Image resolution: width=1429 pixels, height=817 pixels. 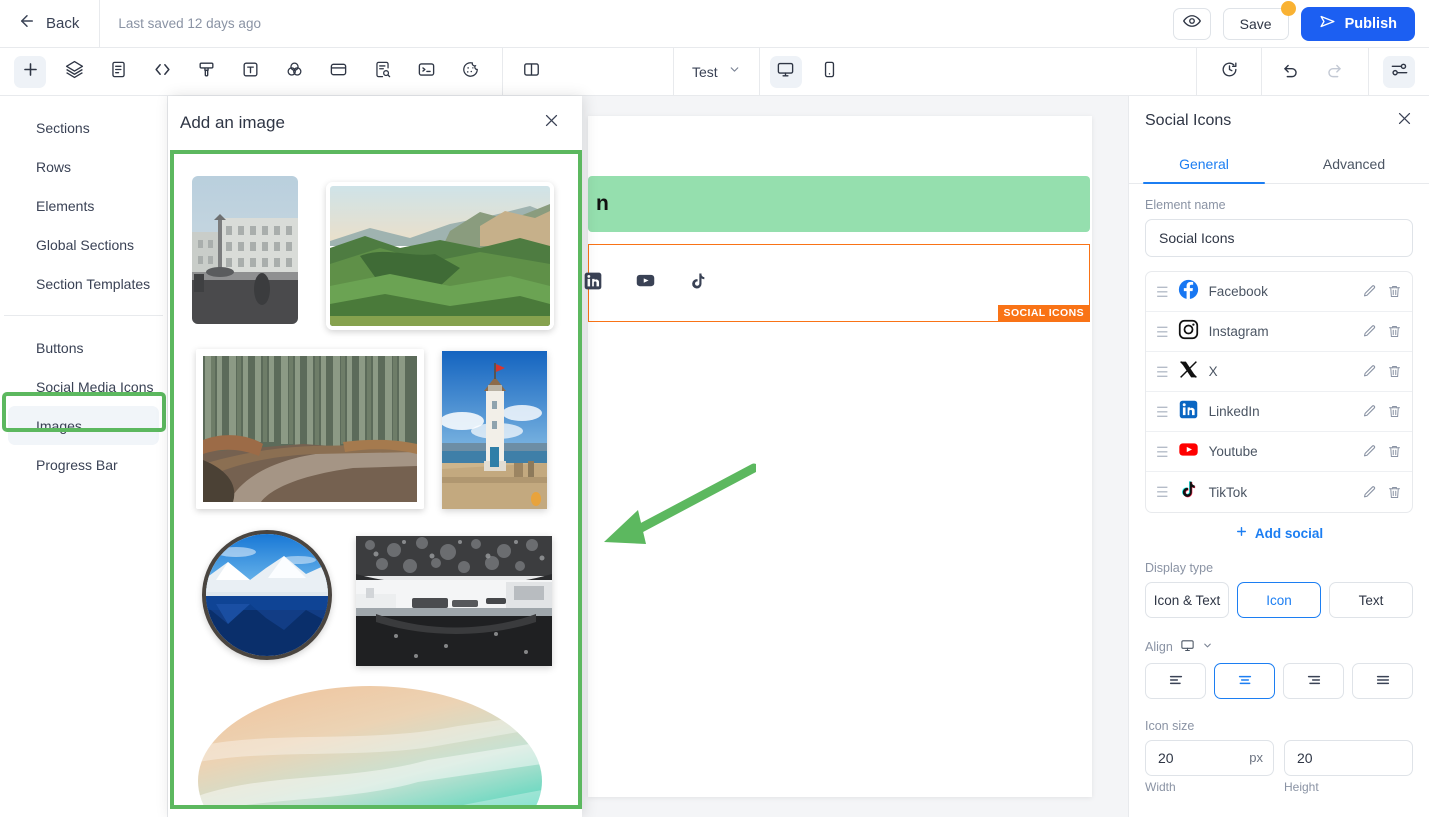 I want to click on image-thumb-city-square, so click(x=245, y=250).